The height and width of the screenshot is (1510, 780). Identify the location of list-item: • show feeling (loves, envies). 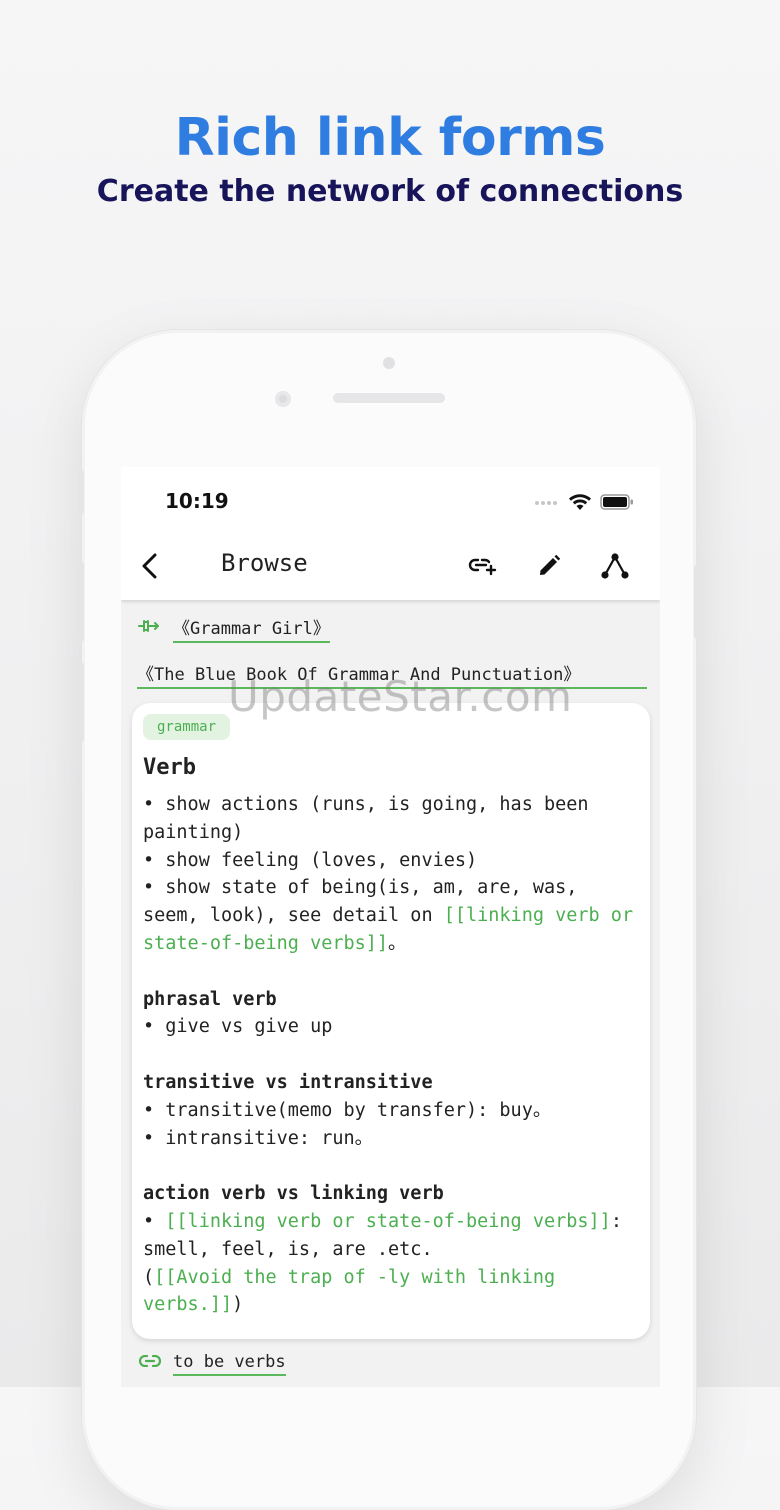
(310, 860).